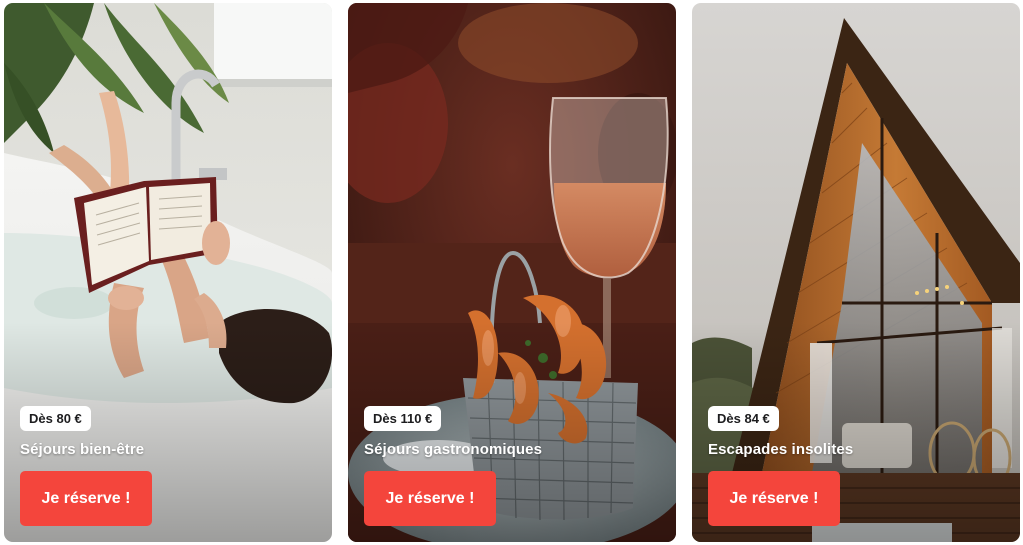 The width and height of the screenshot is (1023, 545). Describe the element at coordinates (743, 418) in the screenshot. I see `price-badge: Dès 84 €` at that location.